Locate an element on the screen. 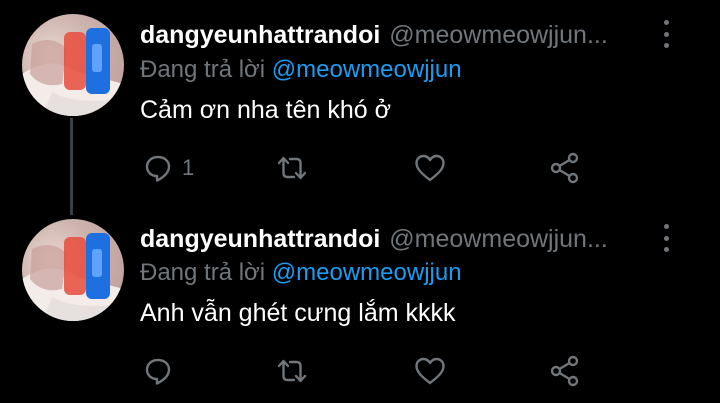  reply-button is located at coordinates (162, 371).